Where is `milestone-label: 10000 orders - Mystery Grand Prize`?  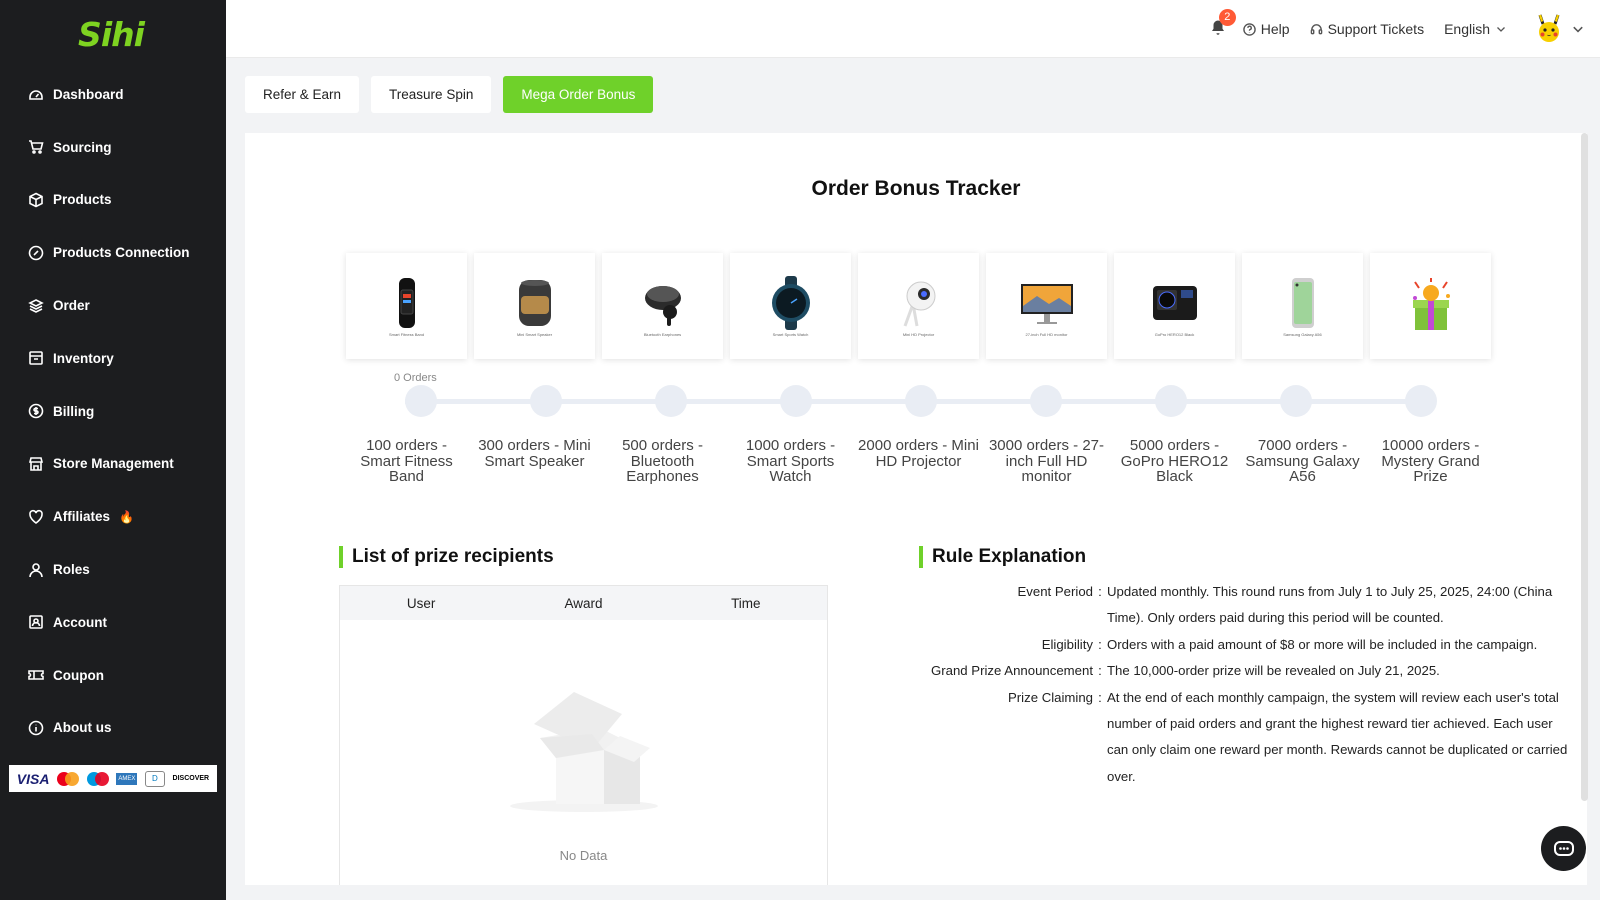
milestone-label: 10000 orders - Mystery Grand Prize is located at coordinates (1430, 461).